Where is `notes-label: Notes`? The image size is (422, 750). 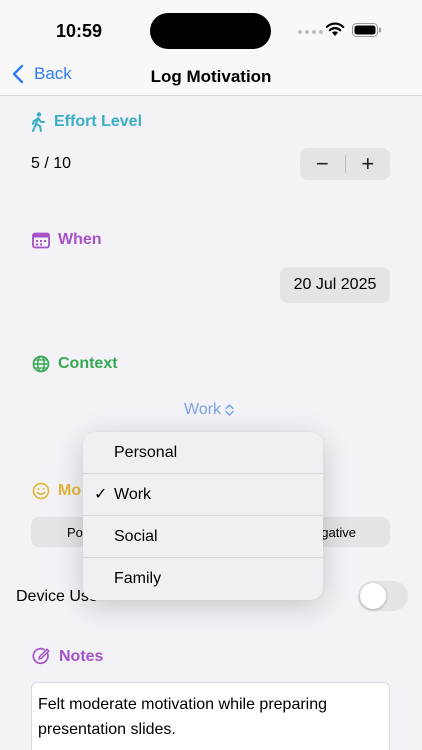 notes-label: Notes is located at coordinates (81, 656).